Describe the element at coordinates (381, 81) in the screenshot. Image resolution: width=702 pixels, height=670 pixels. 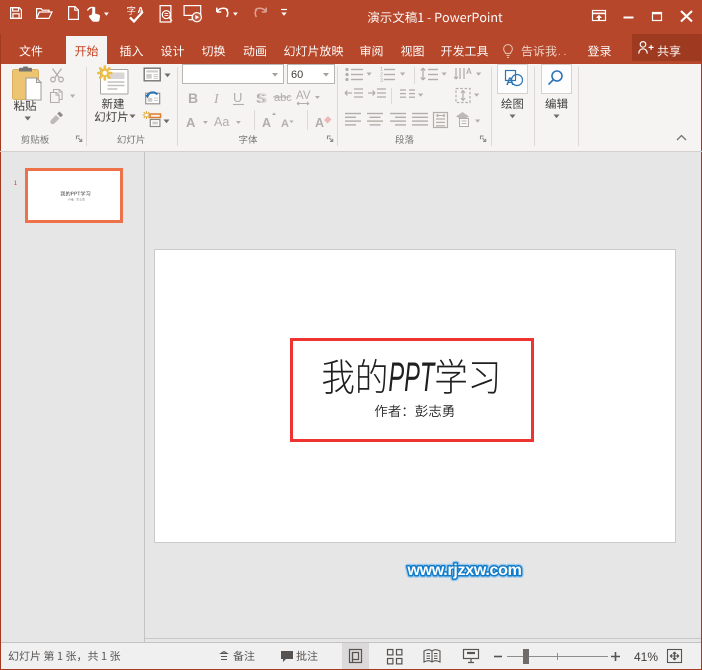
I see `svg-text: 3` at that location.